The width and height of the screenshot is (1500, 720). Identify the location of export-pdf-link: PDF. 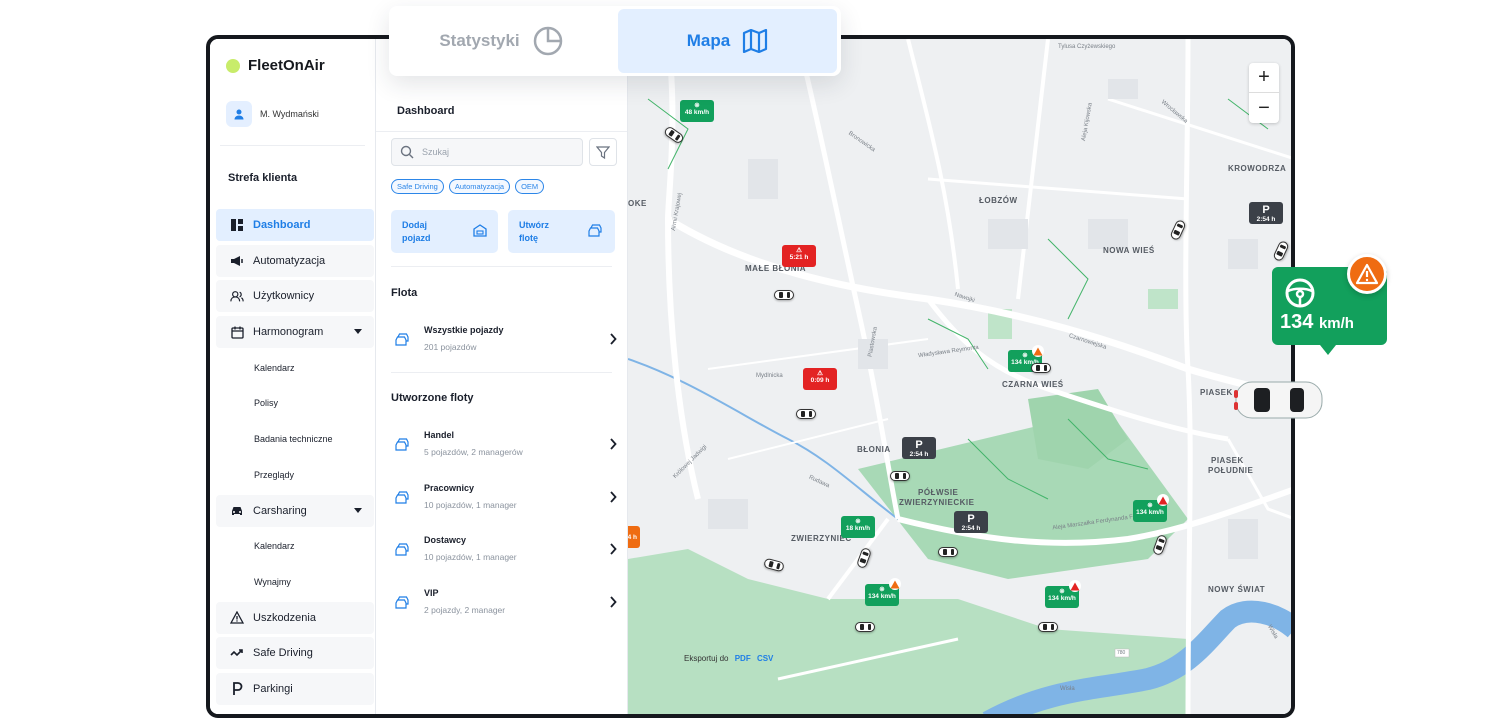
(743, 658).